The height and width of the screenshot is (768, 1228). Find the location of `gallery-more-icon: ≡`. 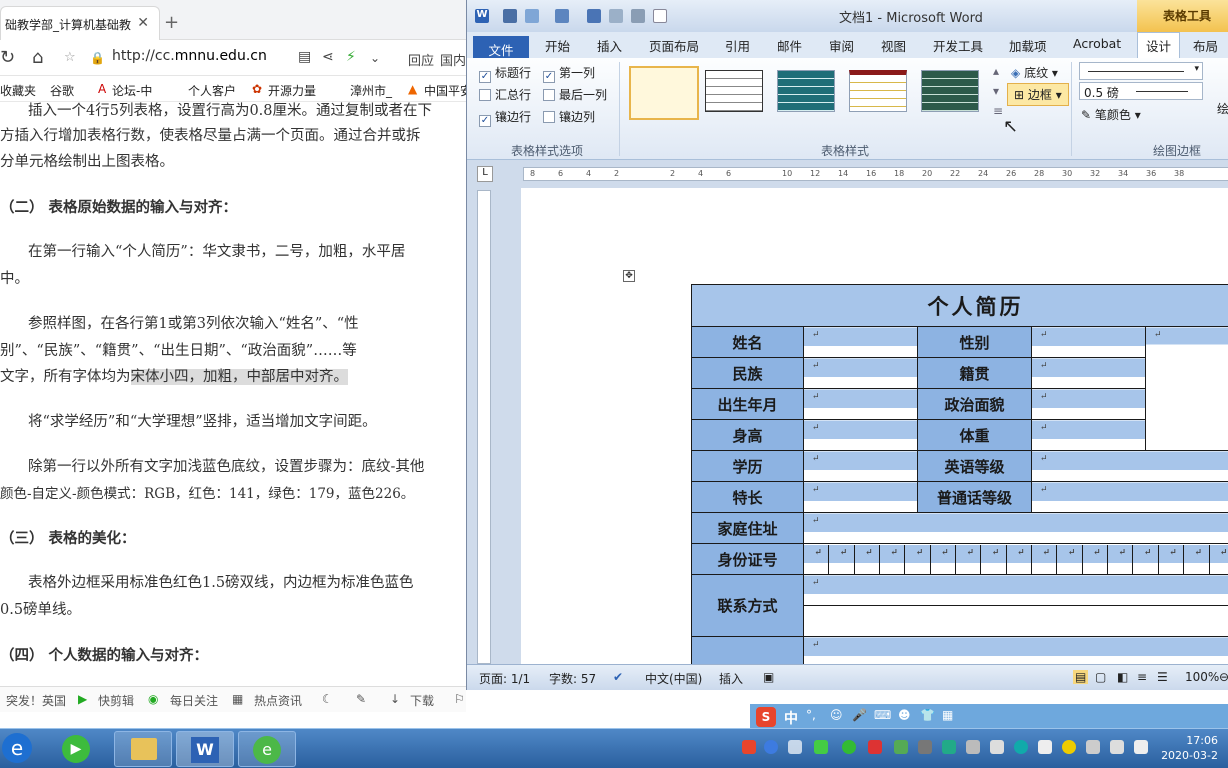

gallery-more-icon: ≡ is located at coordinates (998, 111).